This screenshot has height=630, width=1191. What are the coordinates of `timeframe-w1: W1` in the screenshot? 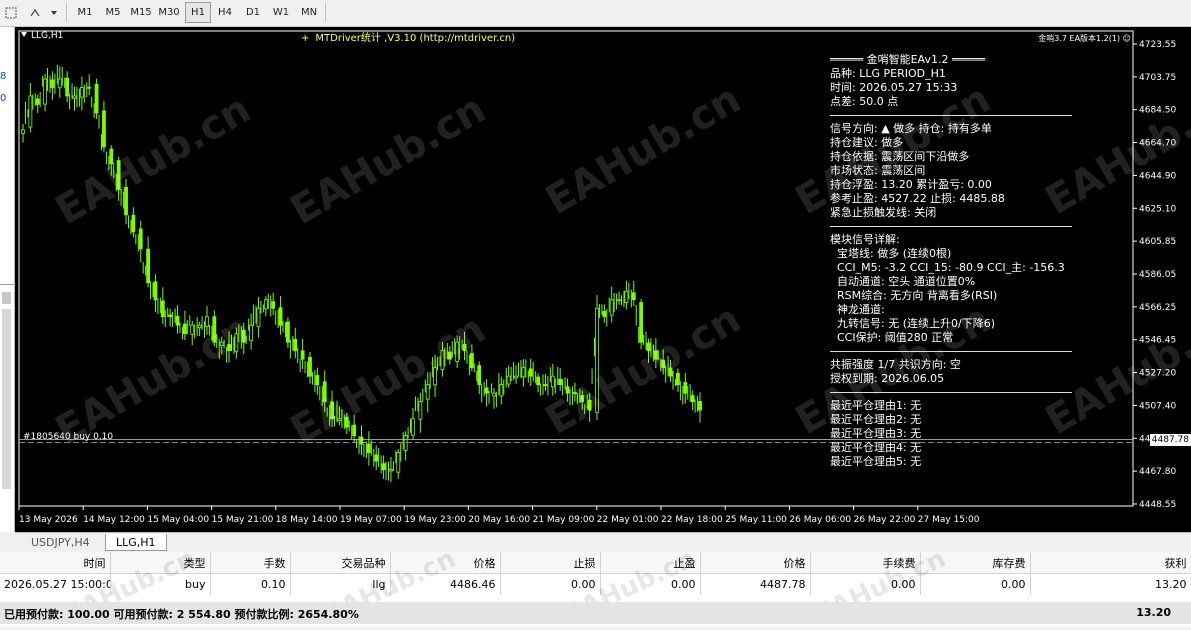 It's located at (281, 12).